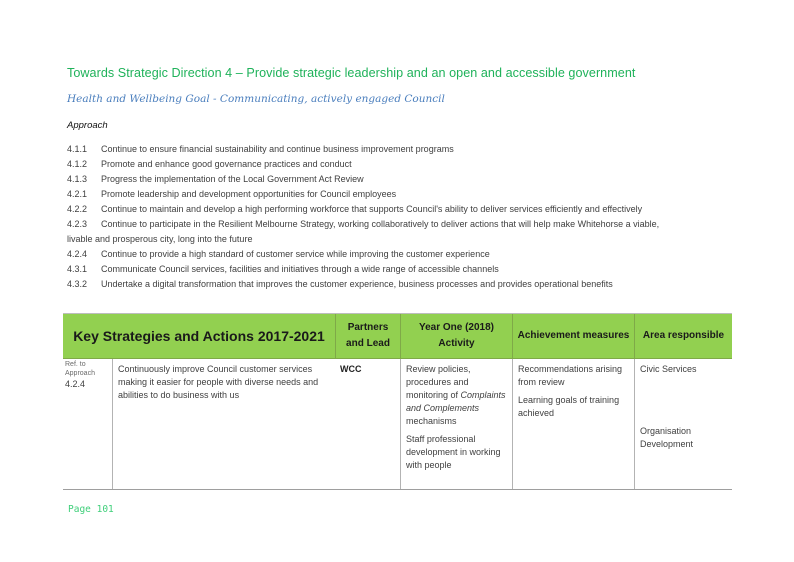  What do you see at coordinates (457, 336) in the screenshot?
I see `header-activity: Year One (2018) Activity` at bounding box center [457, 336].